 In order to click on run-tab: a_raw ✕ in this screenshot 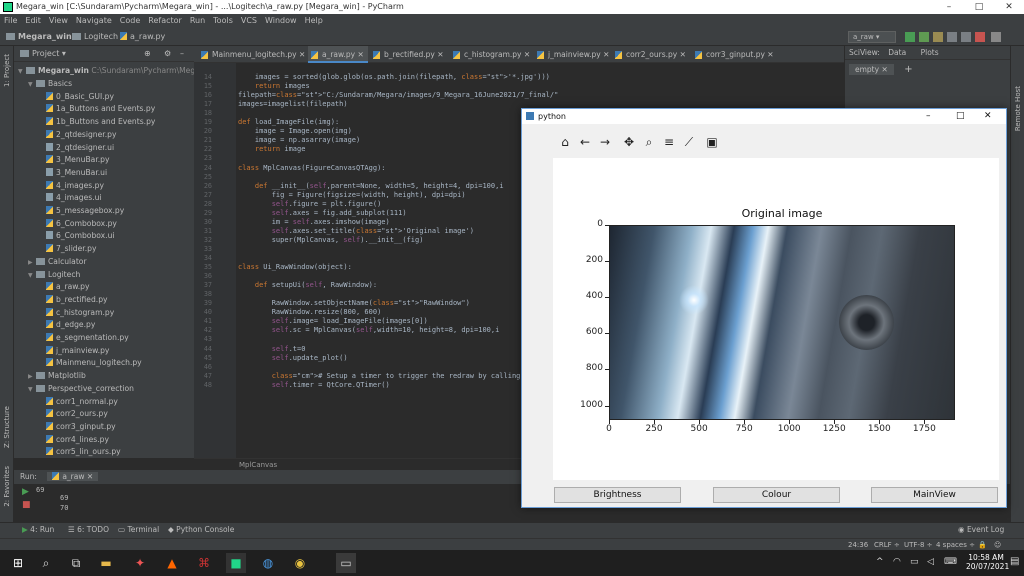, I will do `click(73, 476)`.